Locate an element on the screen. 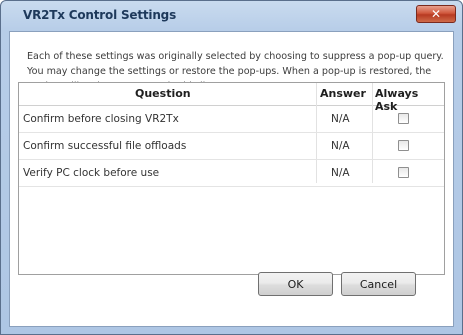 This screenshot has height=335, width=463. close-icon: ✕ is located at coordinates (436, 14).